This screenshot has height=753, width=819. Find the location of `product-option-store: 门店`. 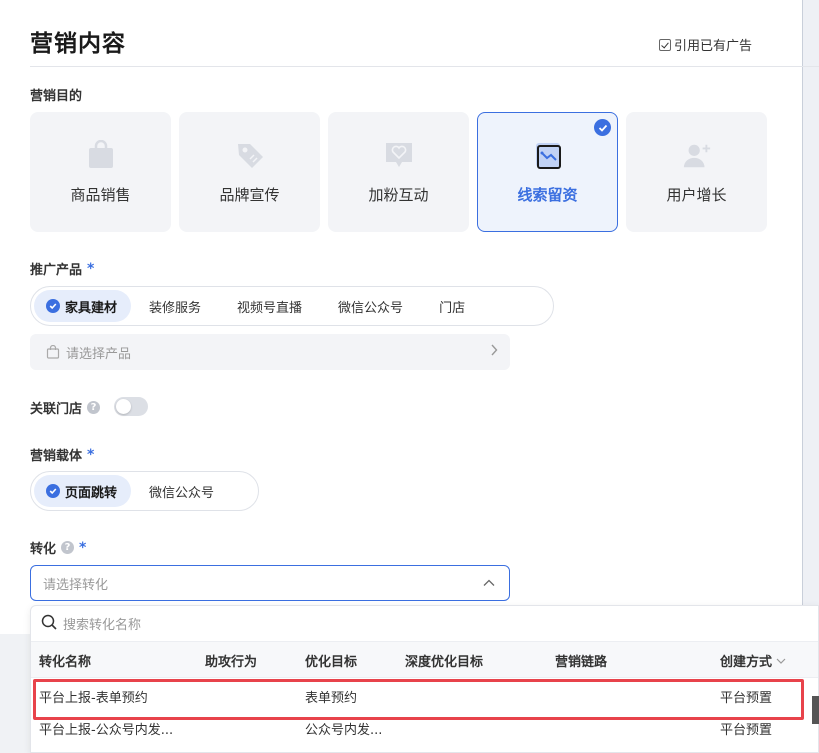

product-option-store: 门店 is located at coordinates (452, 306).